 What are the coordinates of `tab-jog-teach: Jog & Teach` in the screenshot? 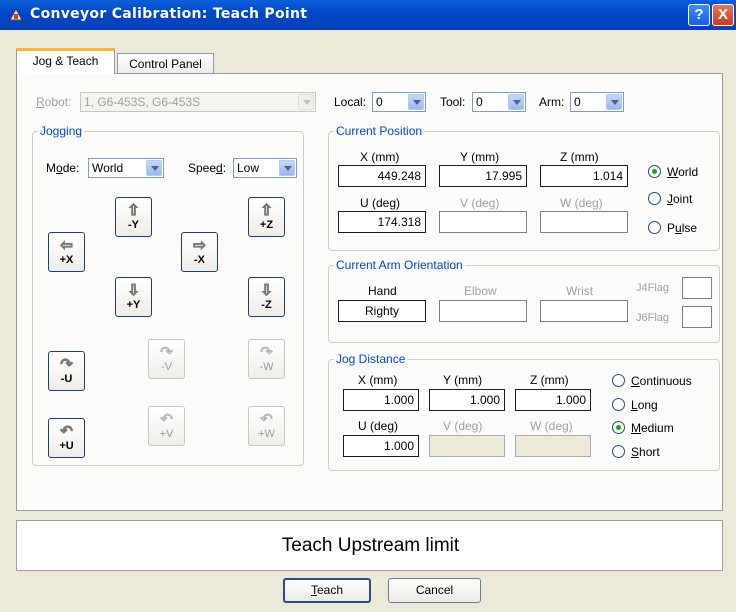 It's located at (65, 61).